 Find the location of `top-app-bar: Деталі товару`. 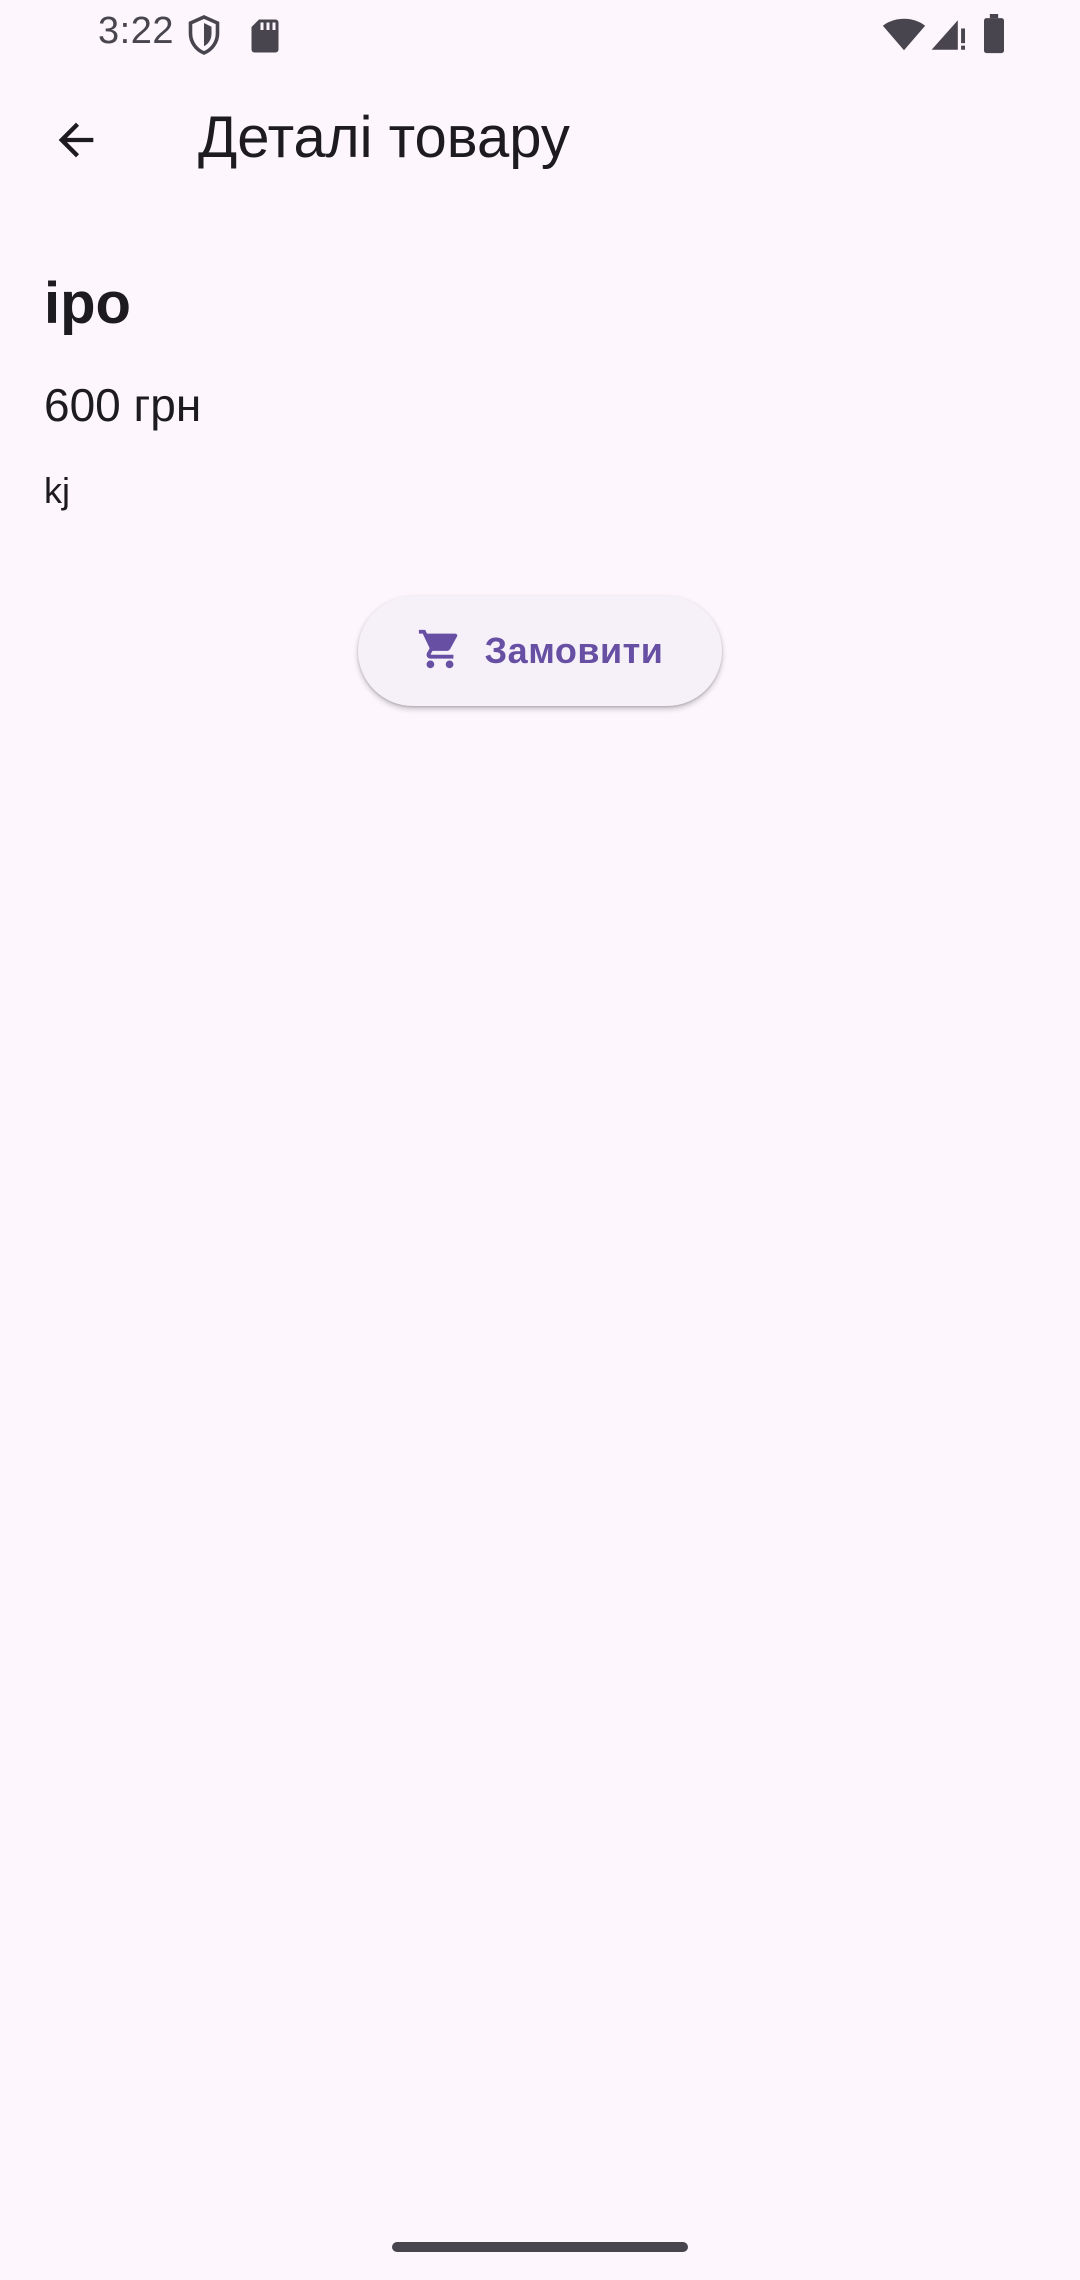

top-app-bar: Деталі товару is located at coordinates (540, 142).